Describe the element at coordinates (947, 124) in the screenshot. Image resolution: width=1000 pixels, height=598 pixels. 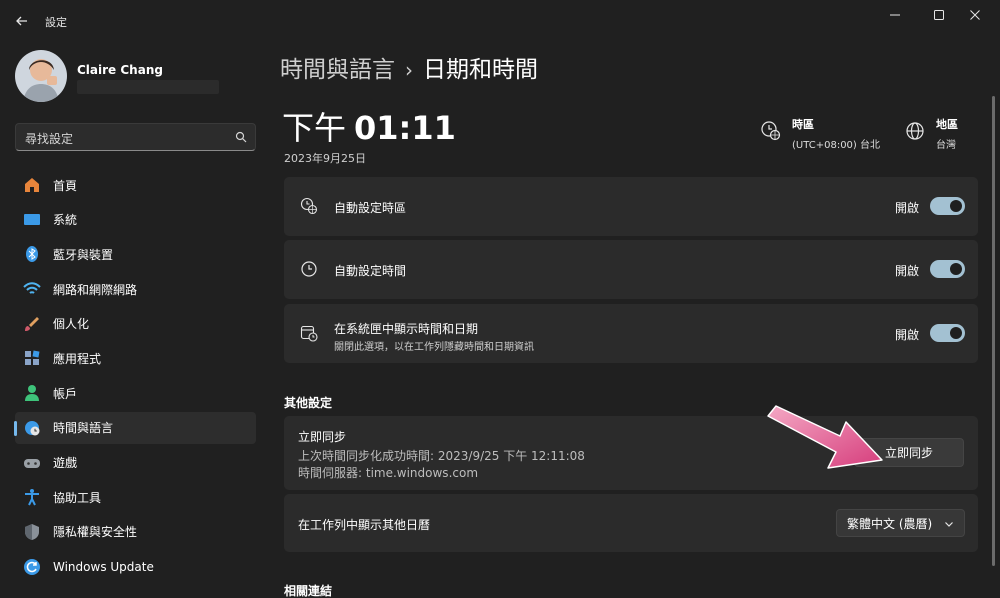
I see `region-title: 地區` at that location.